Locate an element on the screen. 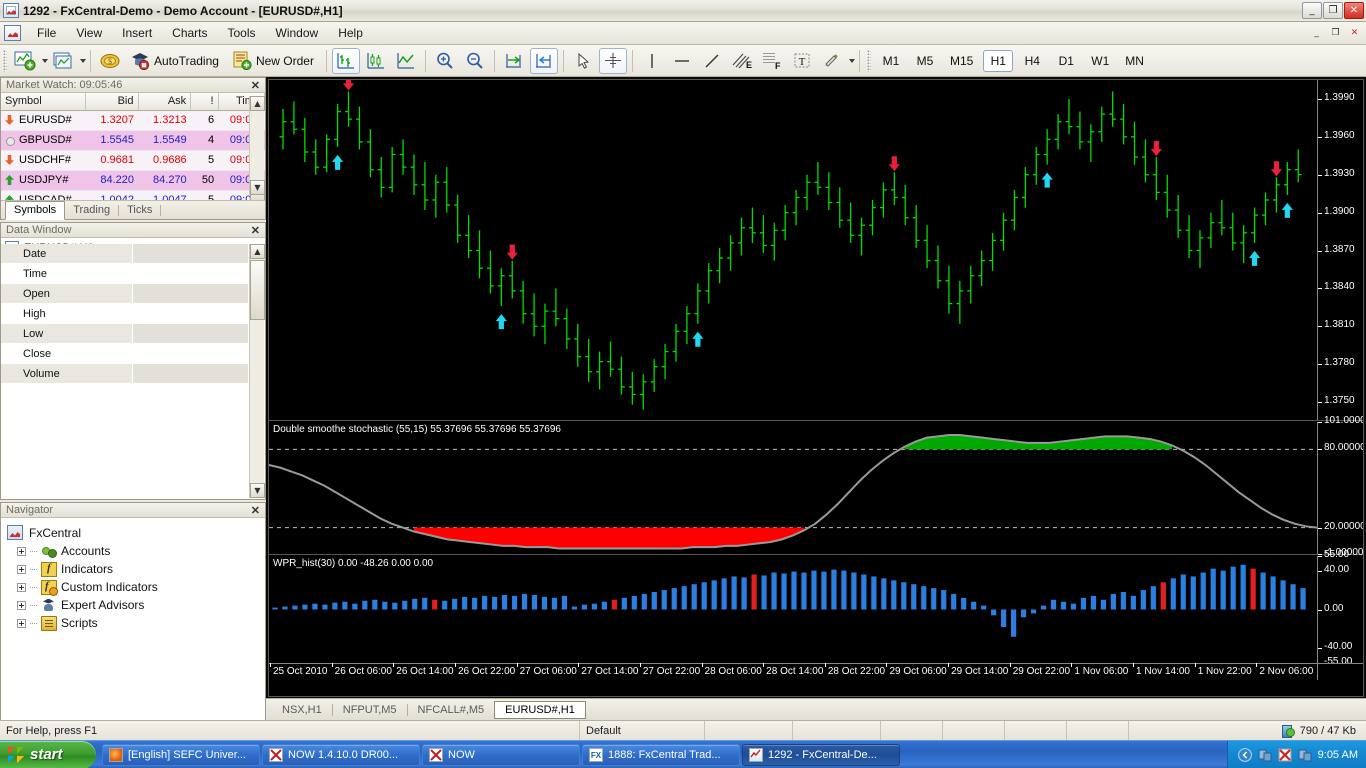 The image size is (1366, 768). fibonacci-icon: F is located at coordinates (772, 61).